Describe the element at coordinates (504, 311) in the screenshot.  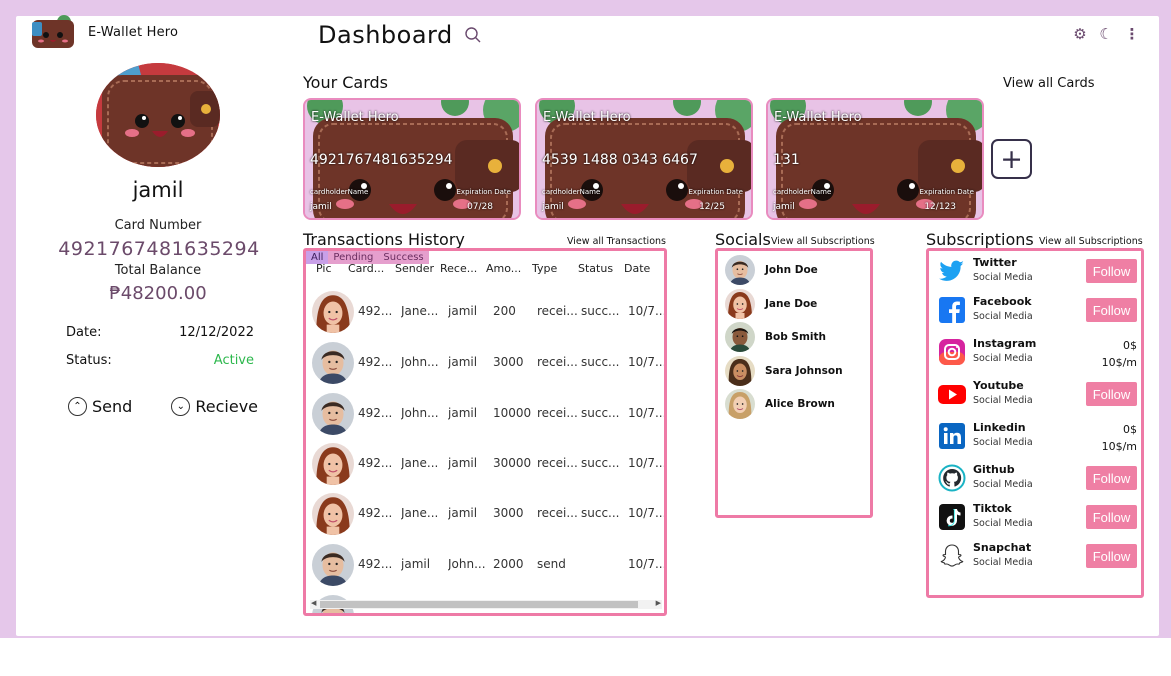
I see `cell-amount: 200` at that location.